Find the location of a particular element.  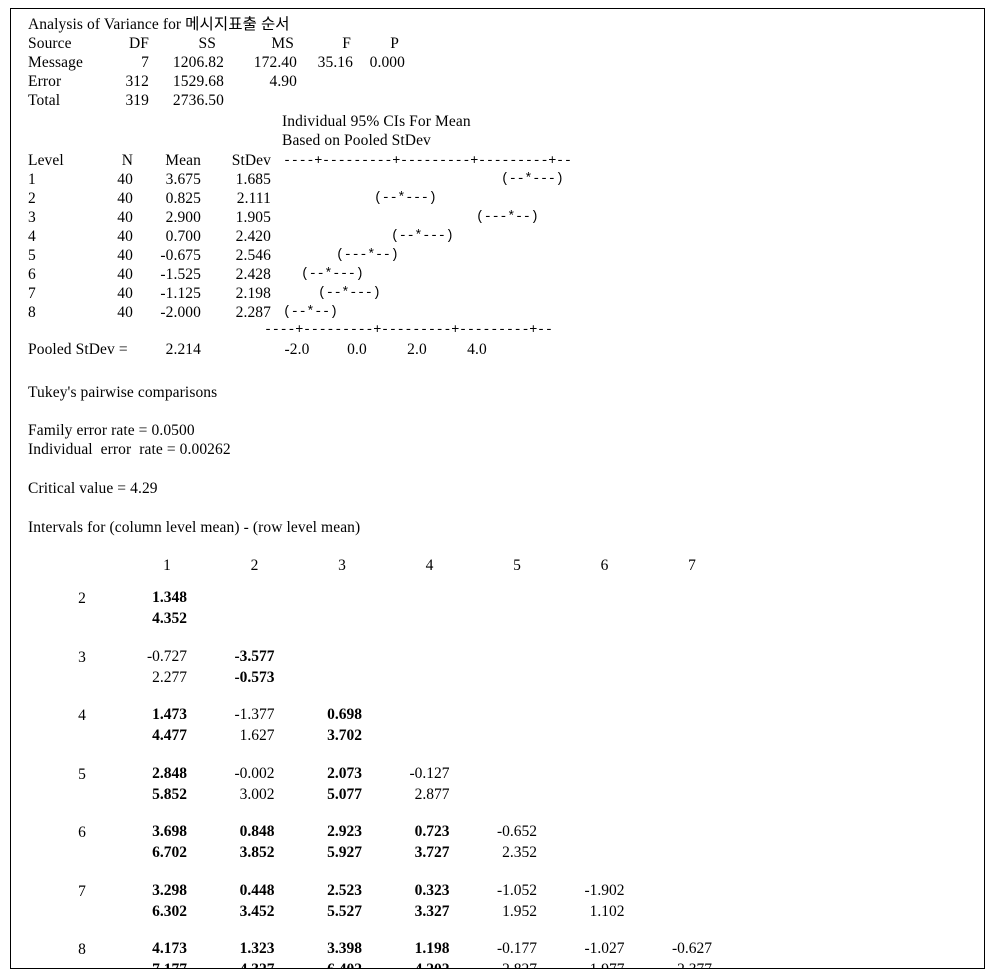

ci-axis-bottom: ----+---------+---------+---------+-- is located at coordinates (408, 330).